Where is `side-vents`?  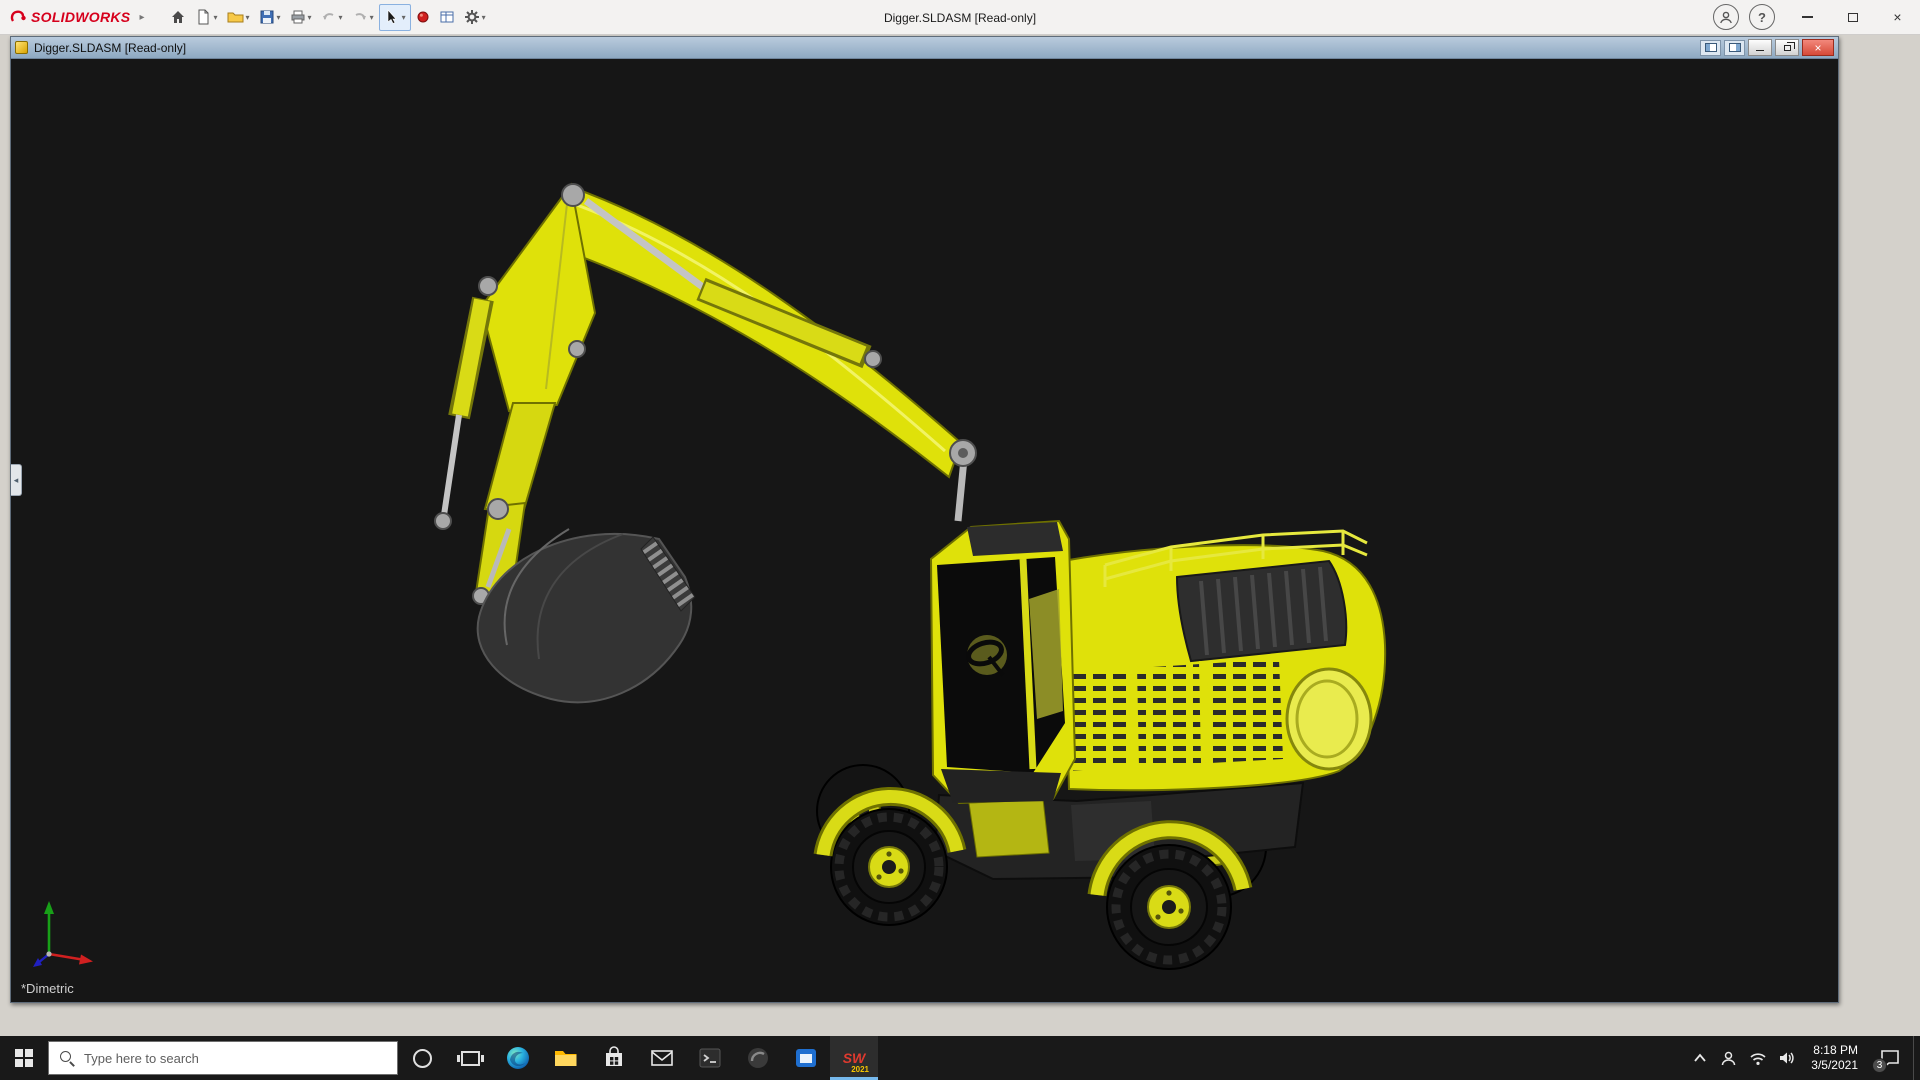 side-vents is located at coordinates (1171, 715).